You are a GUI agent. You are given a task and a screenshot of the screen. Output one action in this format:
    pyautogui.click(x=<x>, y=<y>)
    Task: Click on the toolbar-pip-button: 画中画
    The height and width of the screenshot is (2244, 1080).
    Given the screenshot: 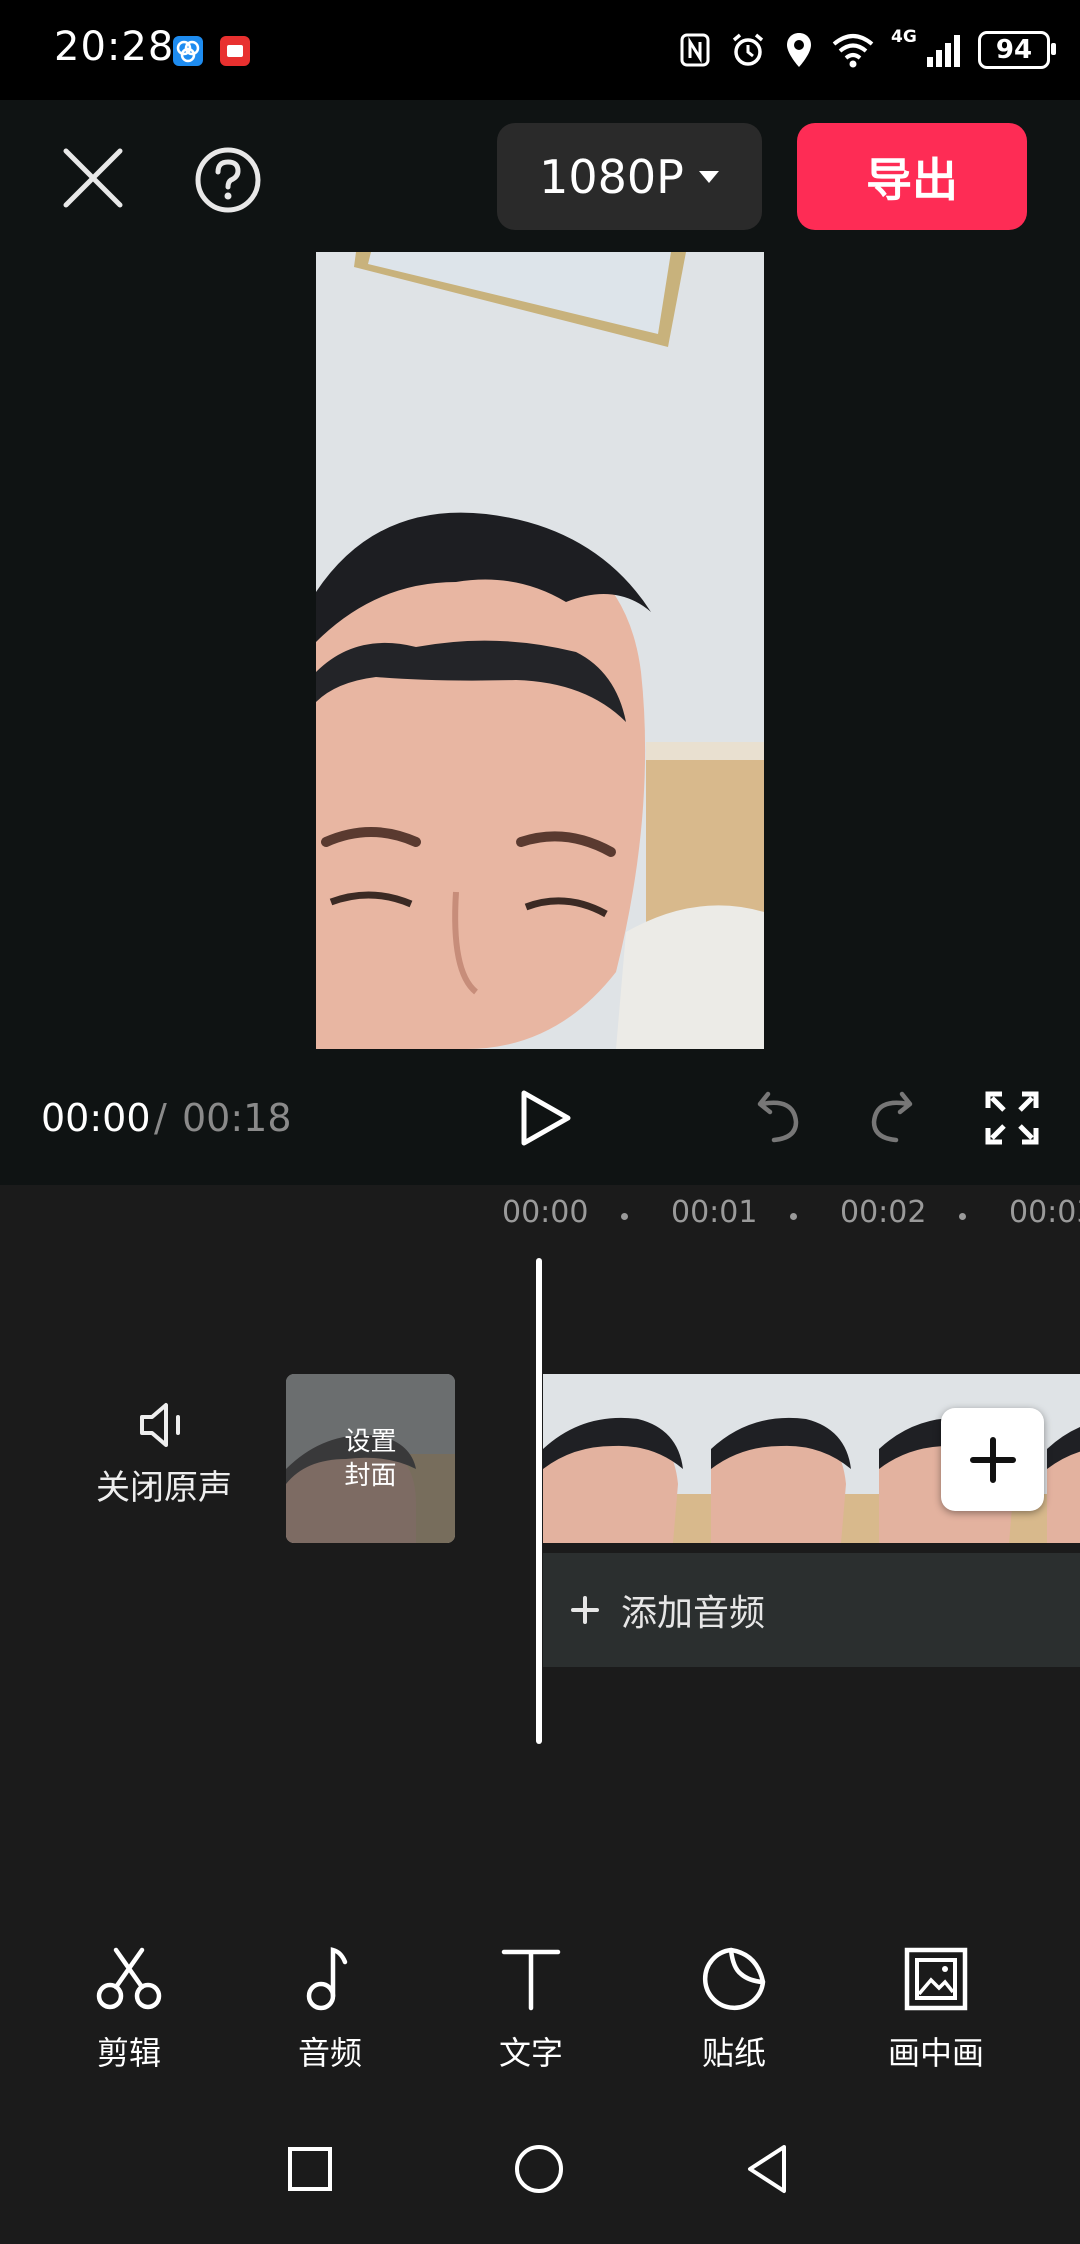 What is the action you would take?
    pyautogui.click(x=936, y=2009)
    